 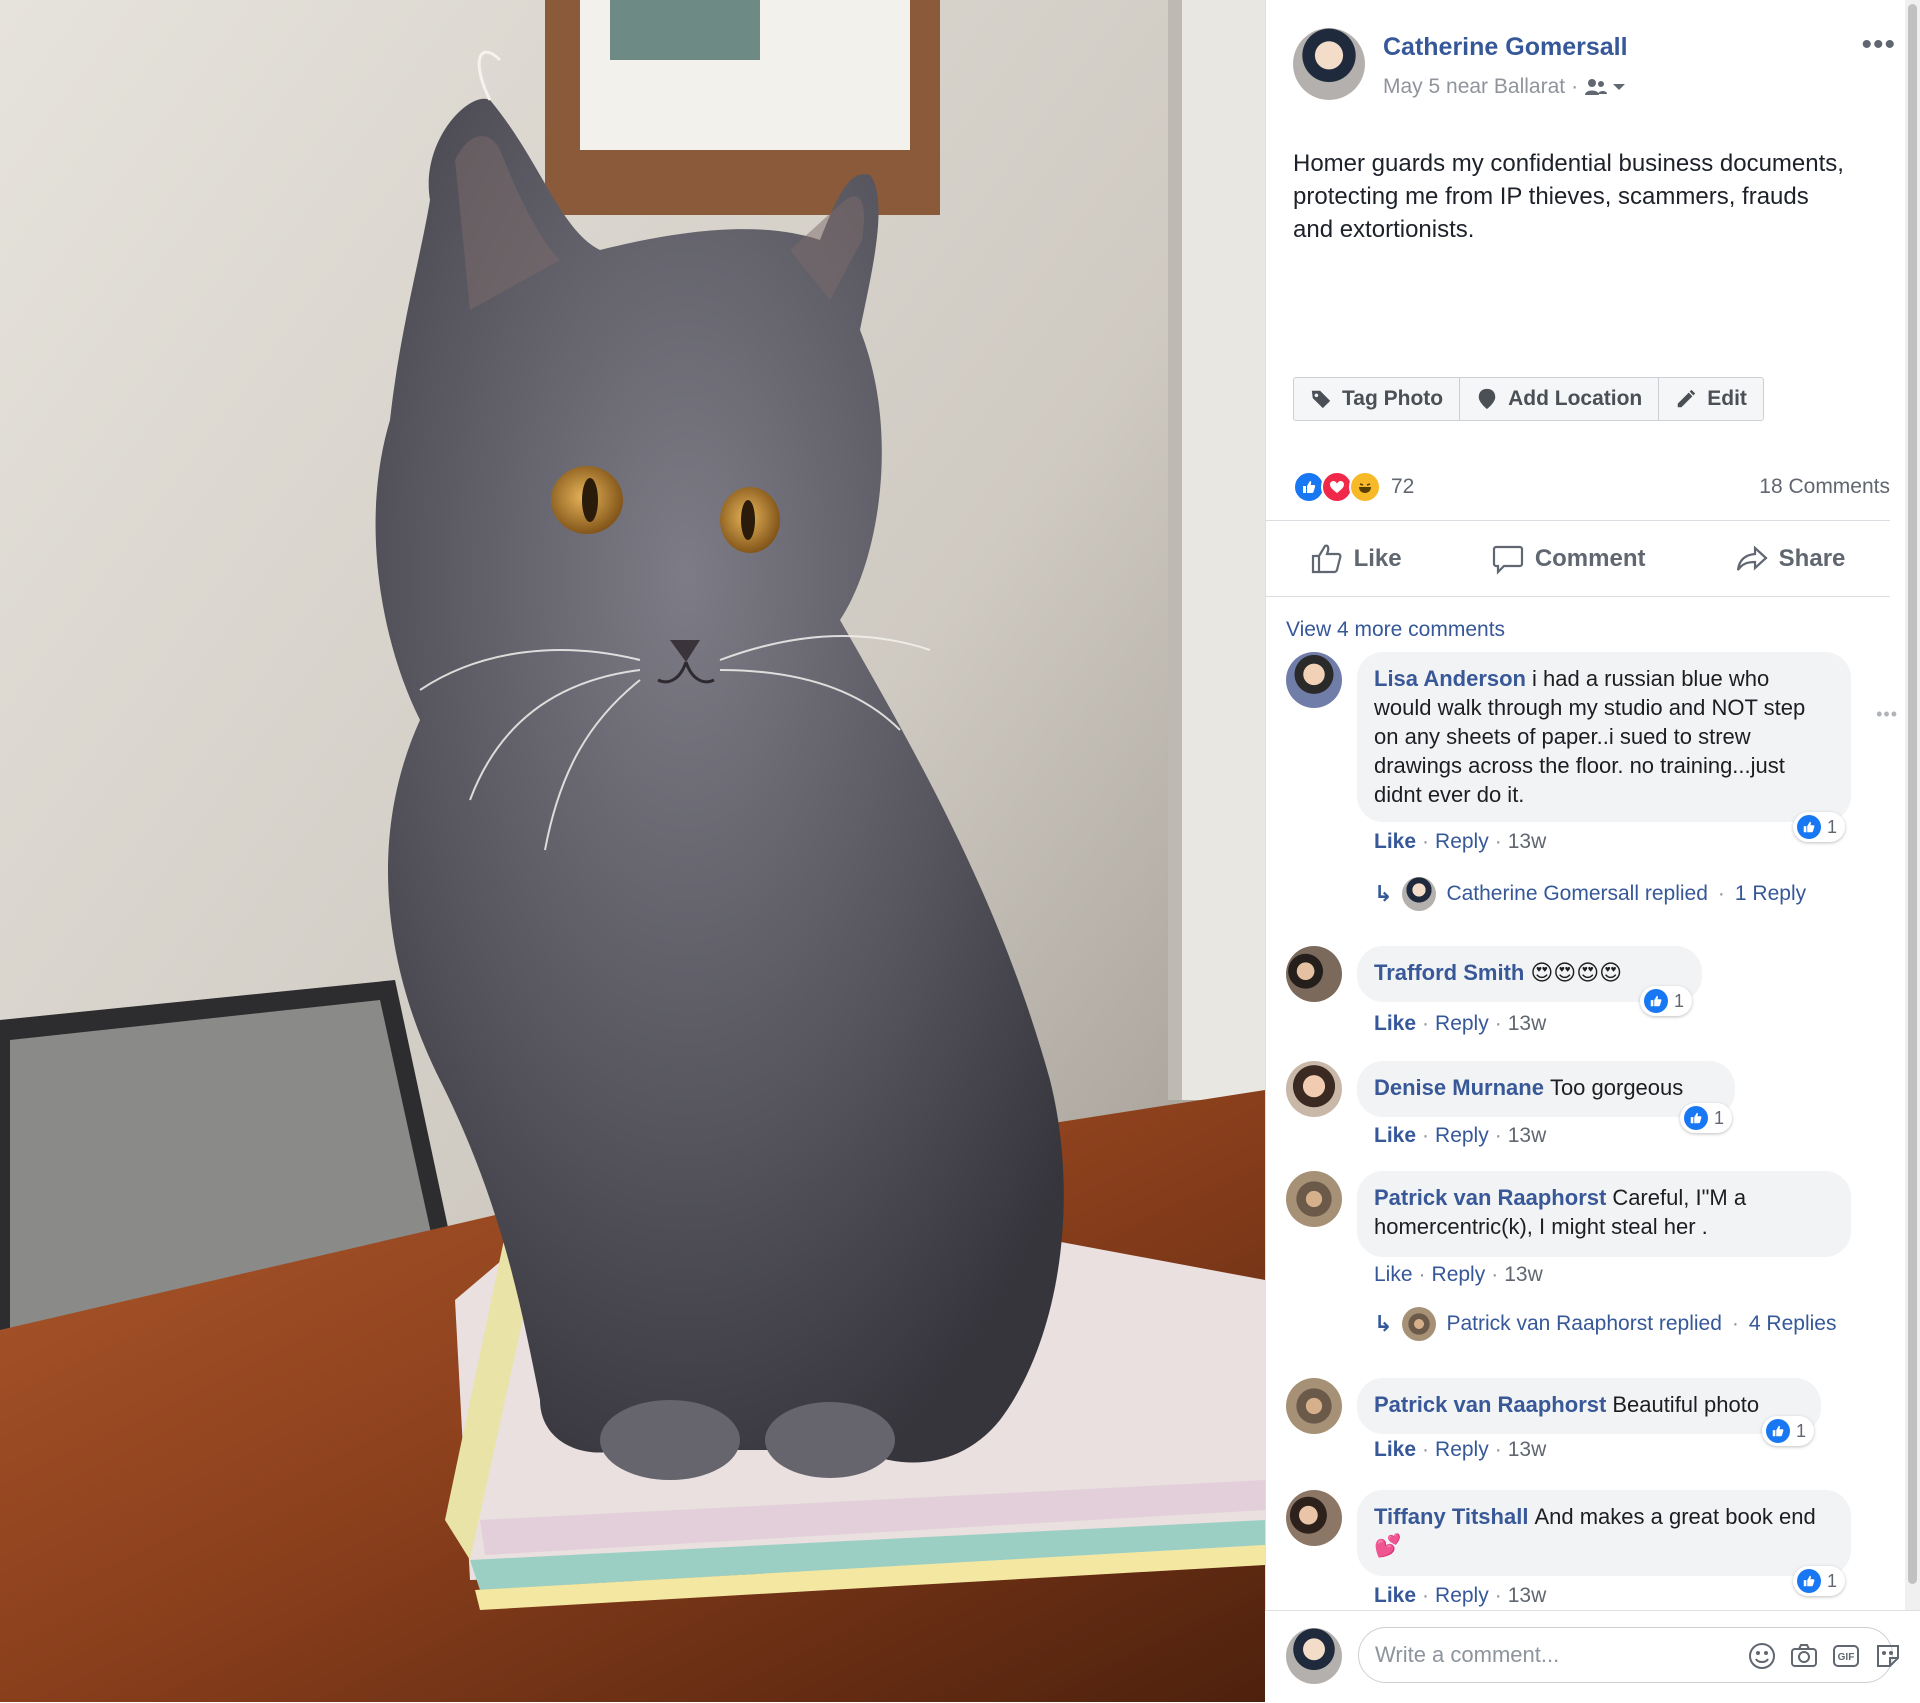 I want to click on comments-count: 18 Comments, so click(x=1824, y=487).